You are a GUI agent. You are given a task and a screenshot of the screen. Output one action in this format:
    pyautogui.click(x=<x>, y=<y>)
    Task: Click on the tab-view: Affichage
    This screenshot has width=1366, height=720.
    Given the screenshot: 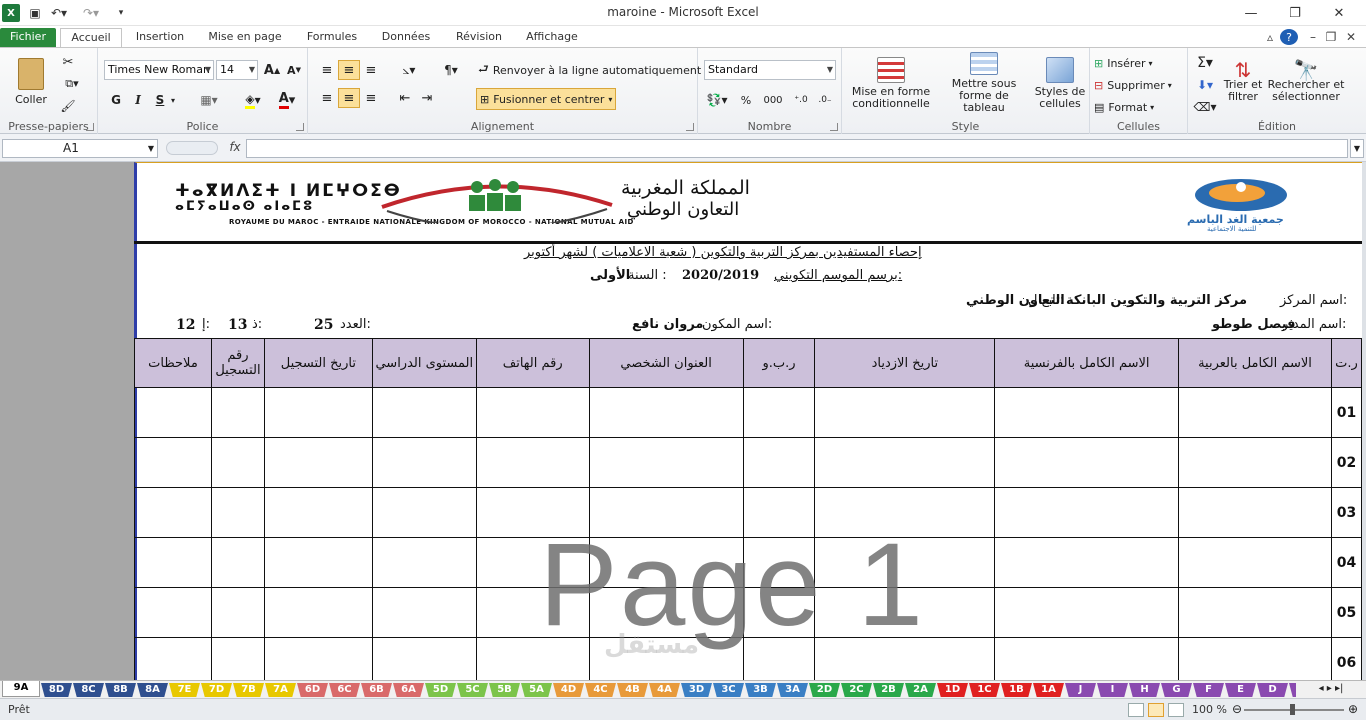 What is the action you would take?
    pyautogui.click(x=552, y=38)
    